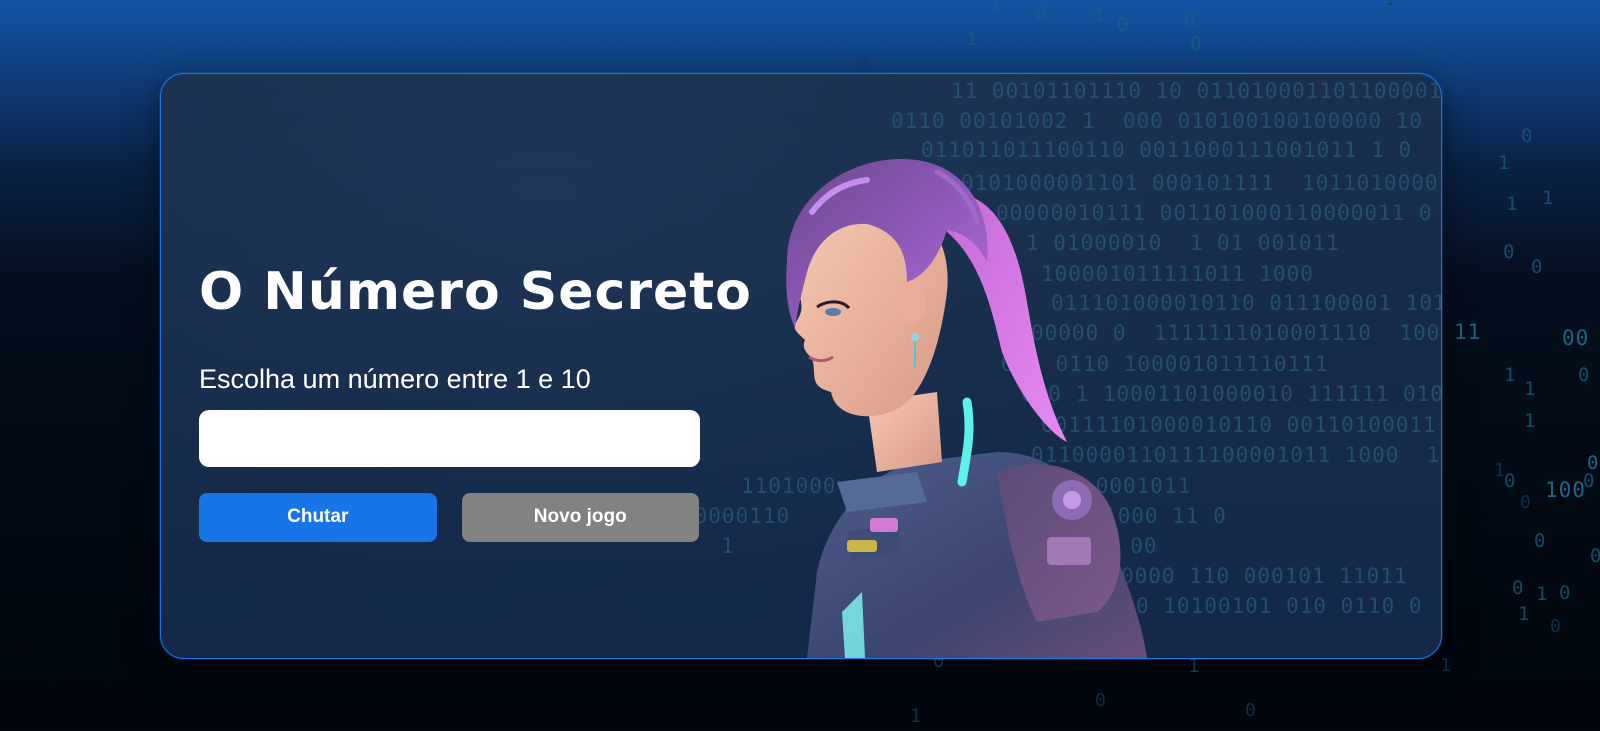  What do you see at coordinates (449, 438) in the screenshot?
I see `guess-input` at bounding box center [449, 438].